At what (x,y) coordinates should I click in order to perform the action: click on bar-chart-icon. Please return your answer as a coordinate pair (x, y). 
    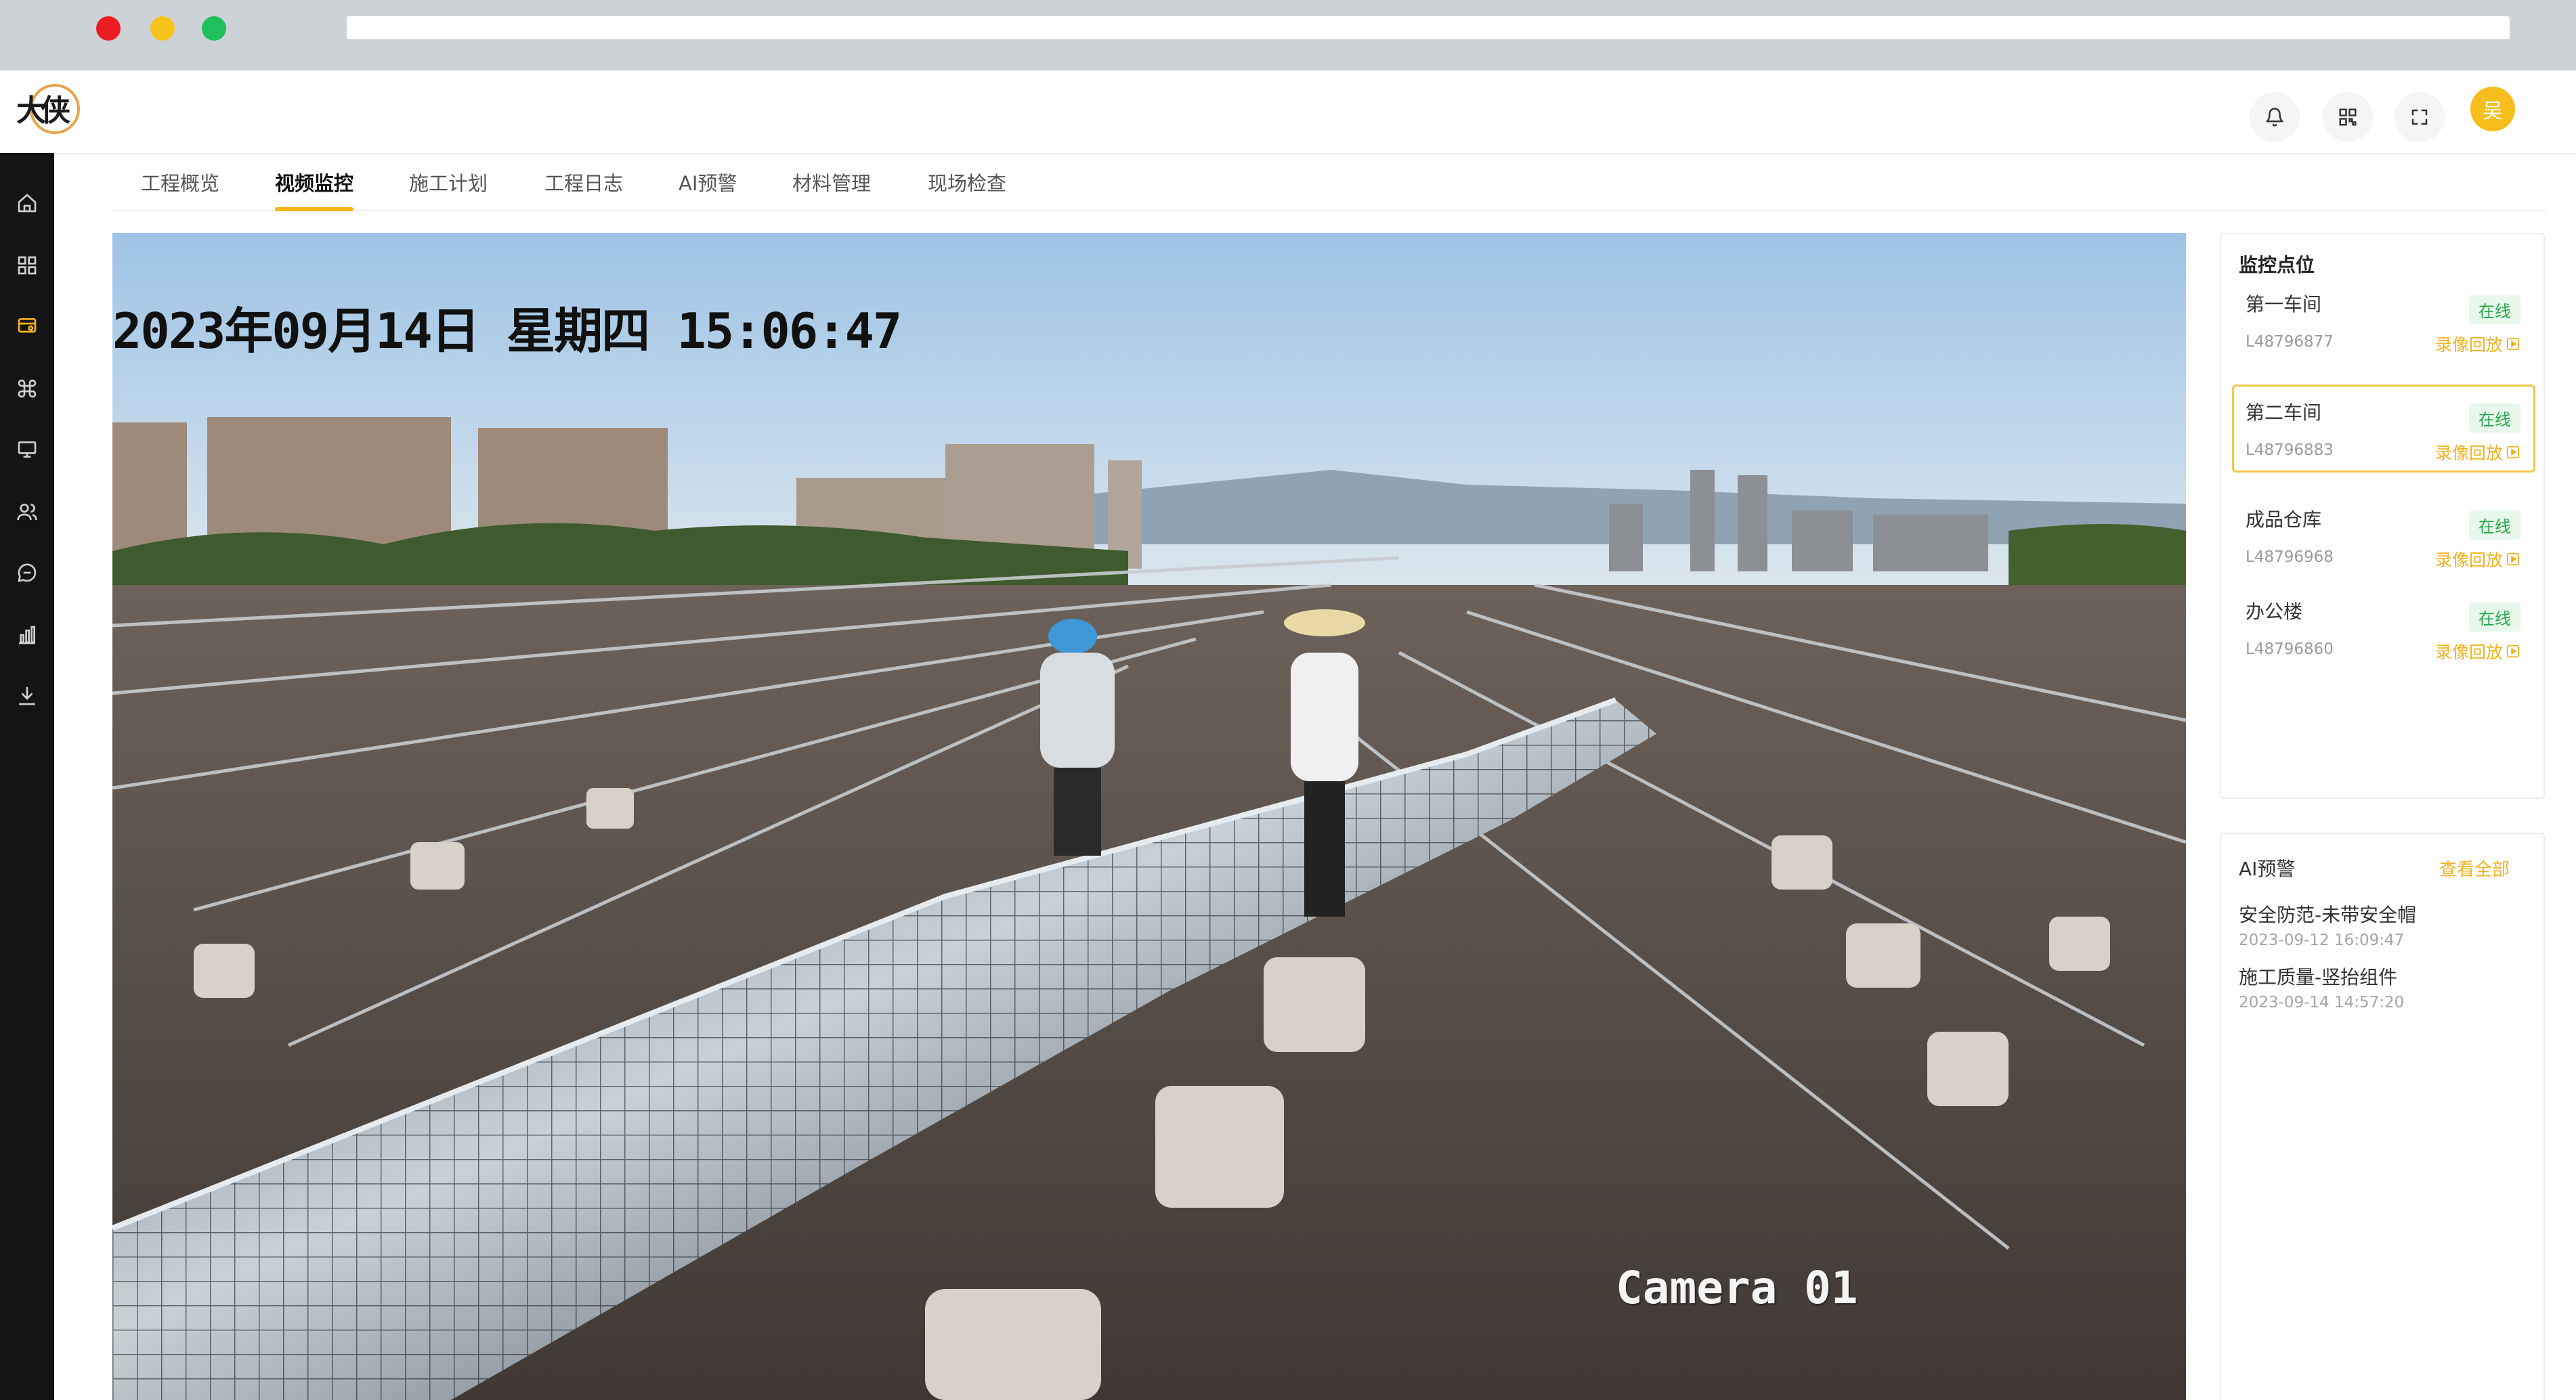
    Looking at the image, I should click on (27, 635).